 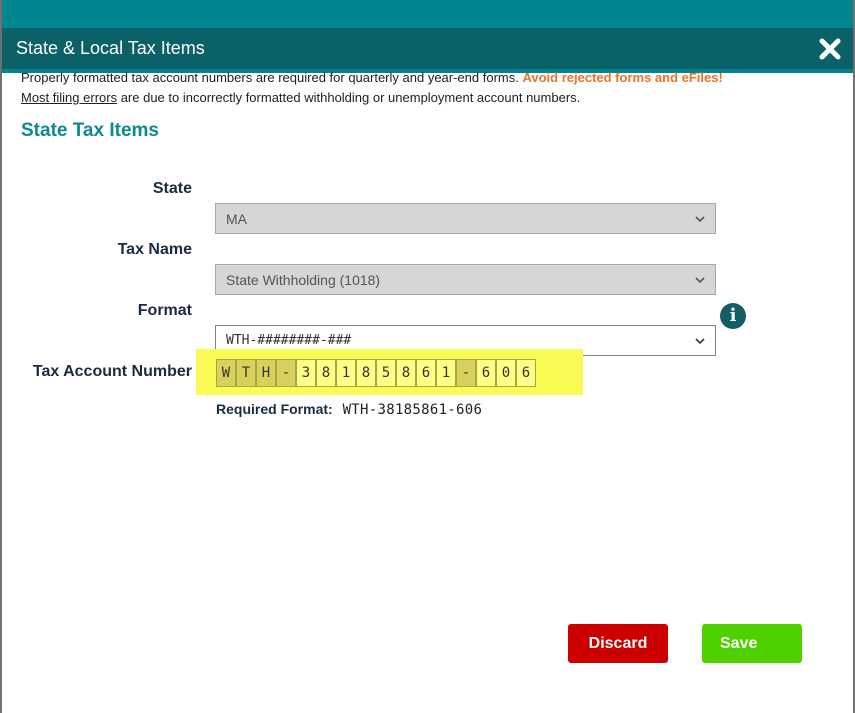 What do you see at coordinates (266, 373) in the screenshot?
I see `account-fixed-char: H` at bounding box center [266, 373].